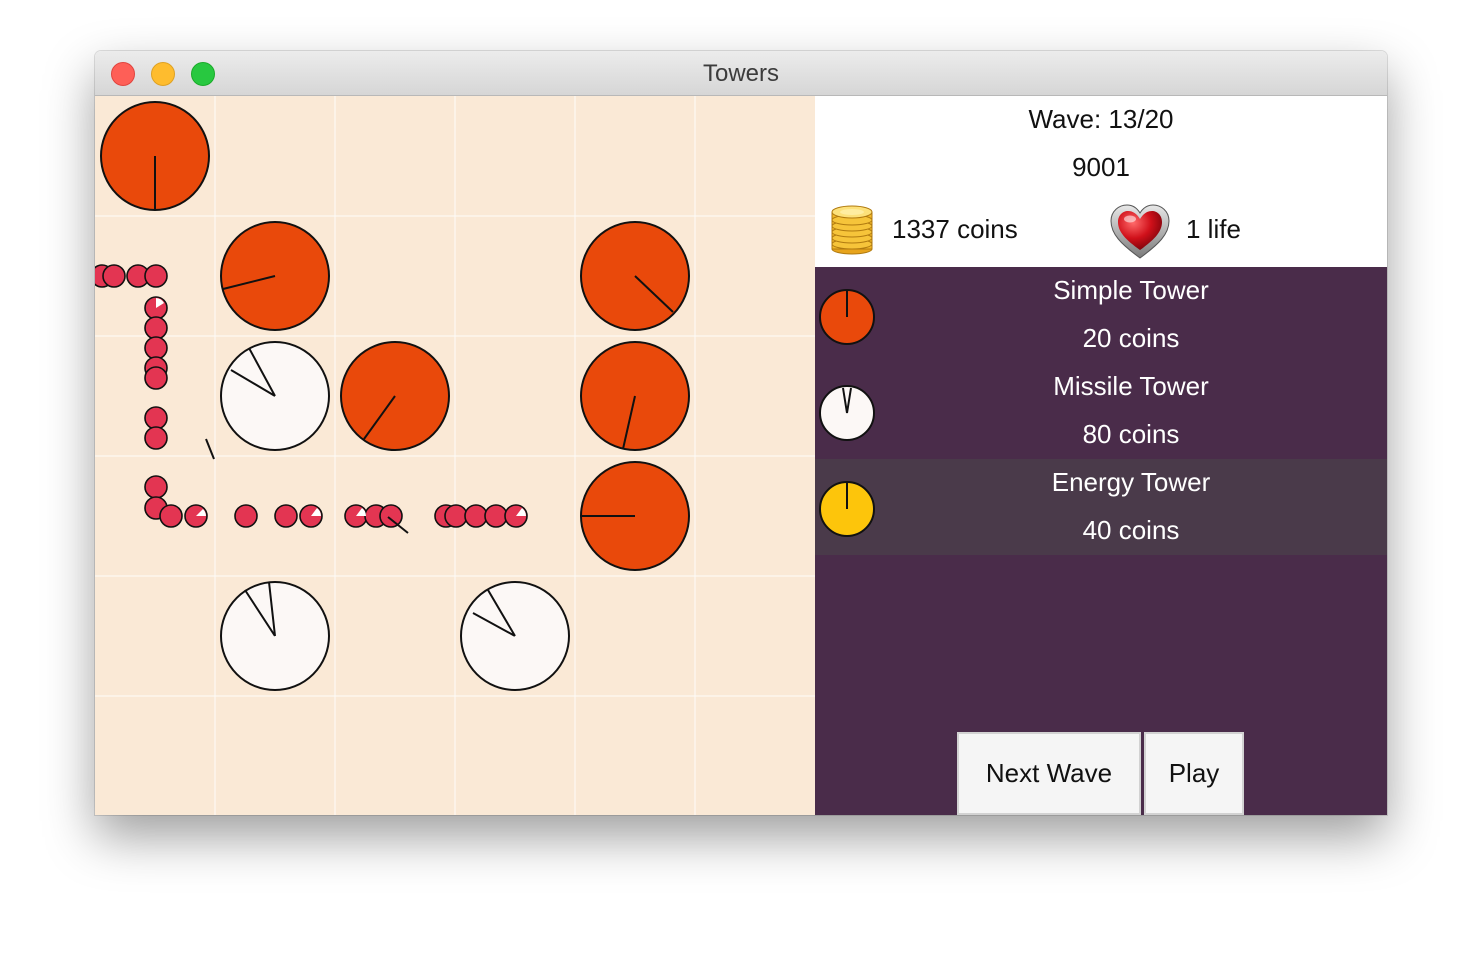 This screenshot has height=962, width=1482. What do you see at coordinates (1131, 386) in the screenshot?
I see `shop-item-name: Missile Tower` at bounding box center [1131, 386].